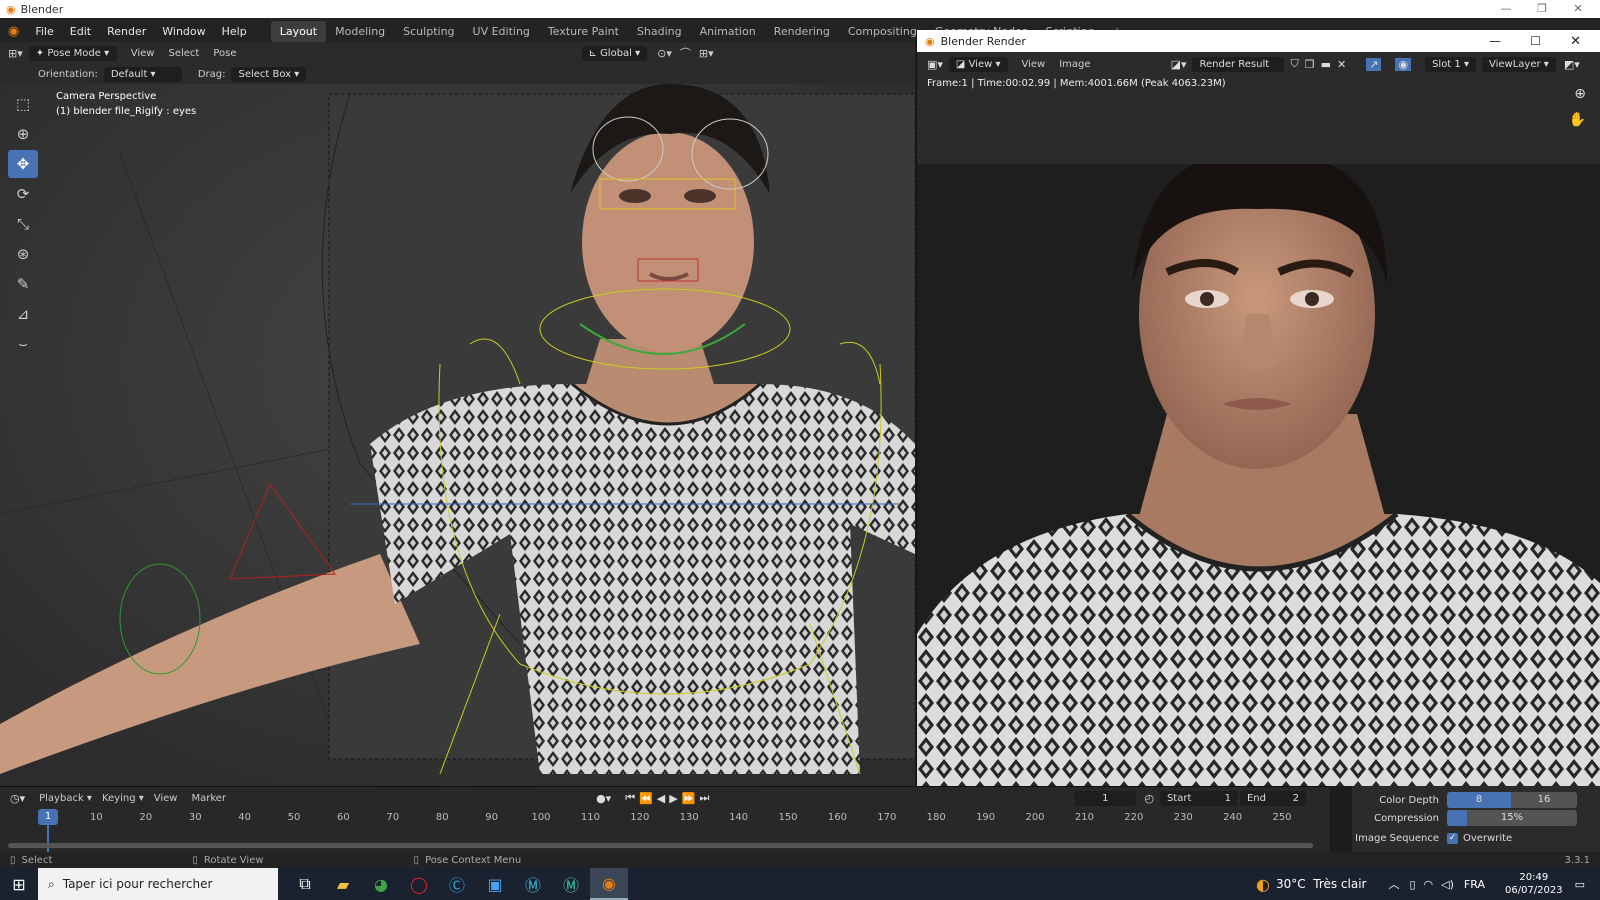 Image resolution: width=1600 pixels, height=900 pixels. Describe the element at coordinates (48, 817) in the screenshot. I see `playhead: 1` at that location.